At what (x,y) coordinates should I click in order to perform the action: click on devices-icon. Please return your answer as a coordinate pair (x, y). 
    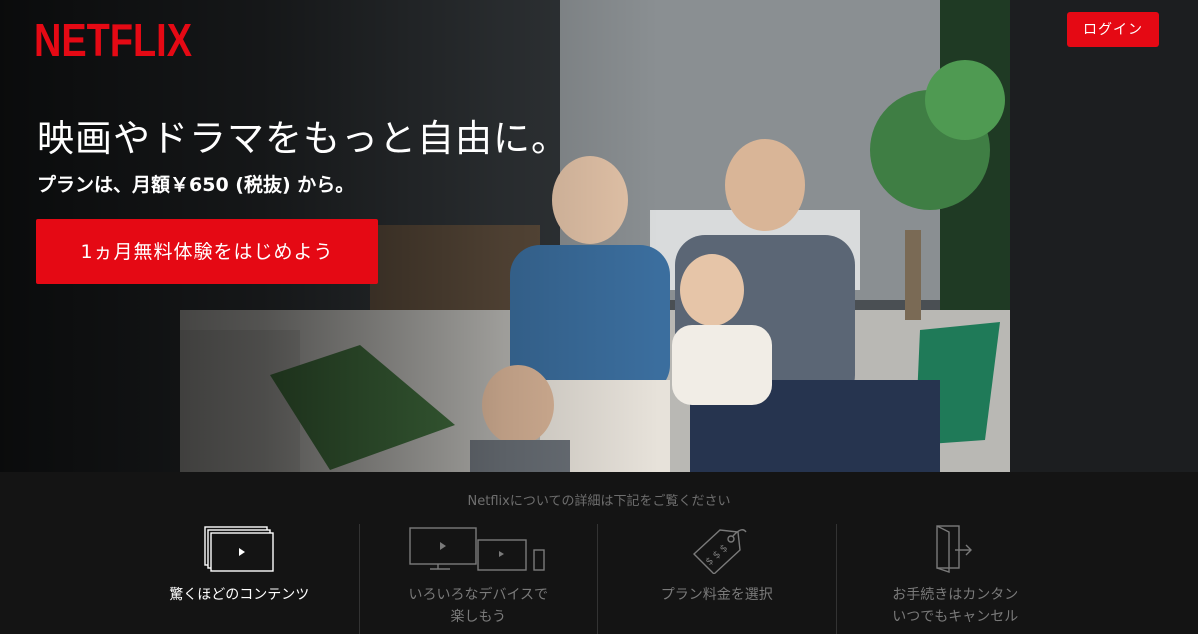
    Looking at the image, I should click on (477, 549).